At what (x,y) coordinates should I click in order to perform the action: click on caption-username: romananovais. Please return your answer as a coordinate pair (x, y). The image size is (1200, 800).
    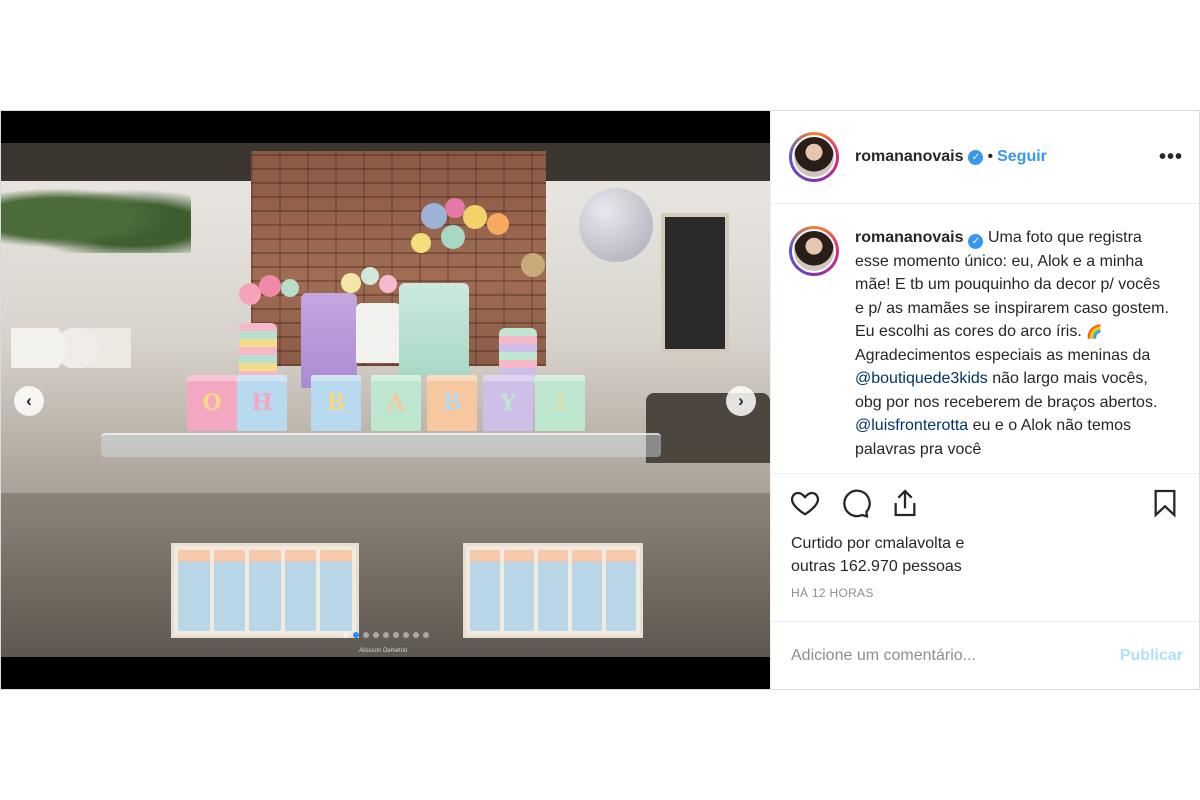
    Looking at the image, I should click on (909, 237).